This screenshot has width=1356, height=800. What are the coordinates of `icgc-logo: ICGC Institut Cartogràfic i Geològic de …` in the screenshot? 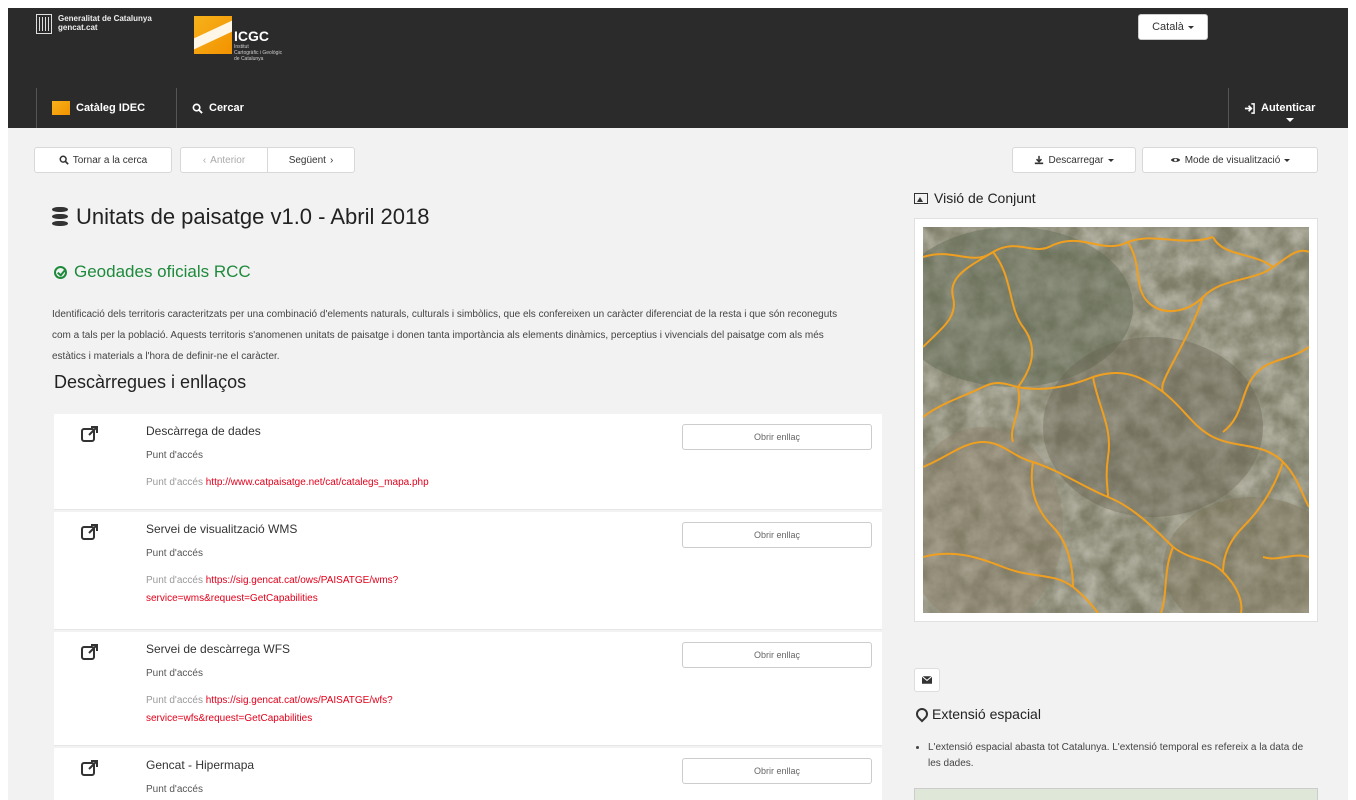 It's located at (238, 39).